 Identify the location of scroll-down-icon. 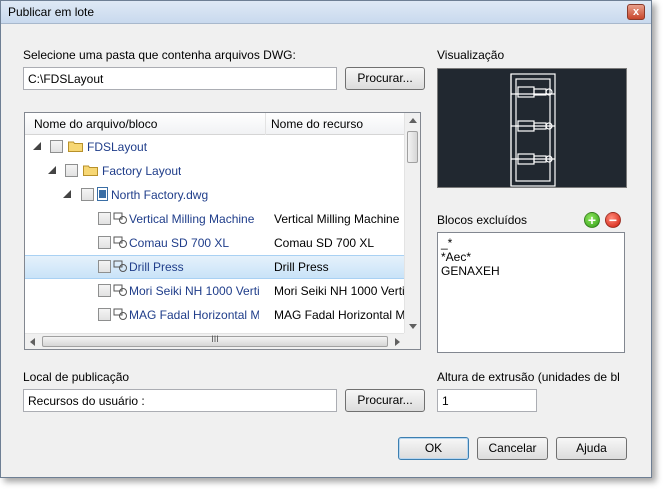
(413, 326).